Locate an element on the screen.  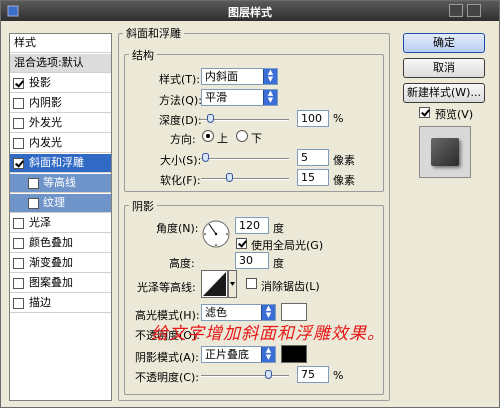
blend-options-default: 混合选项:默认 is located at coordinates (60, 63).